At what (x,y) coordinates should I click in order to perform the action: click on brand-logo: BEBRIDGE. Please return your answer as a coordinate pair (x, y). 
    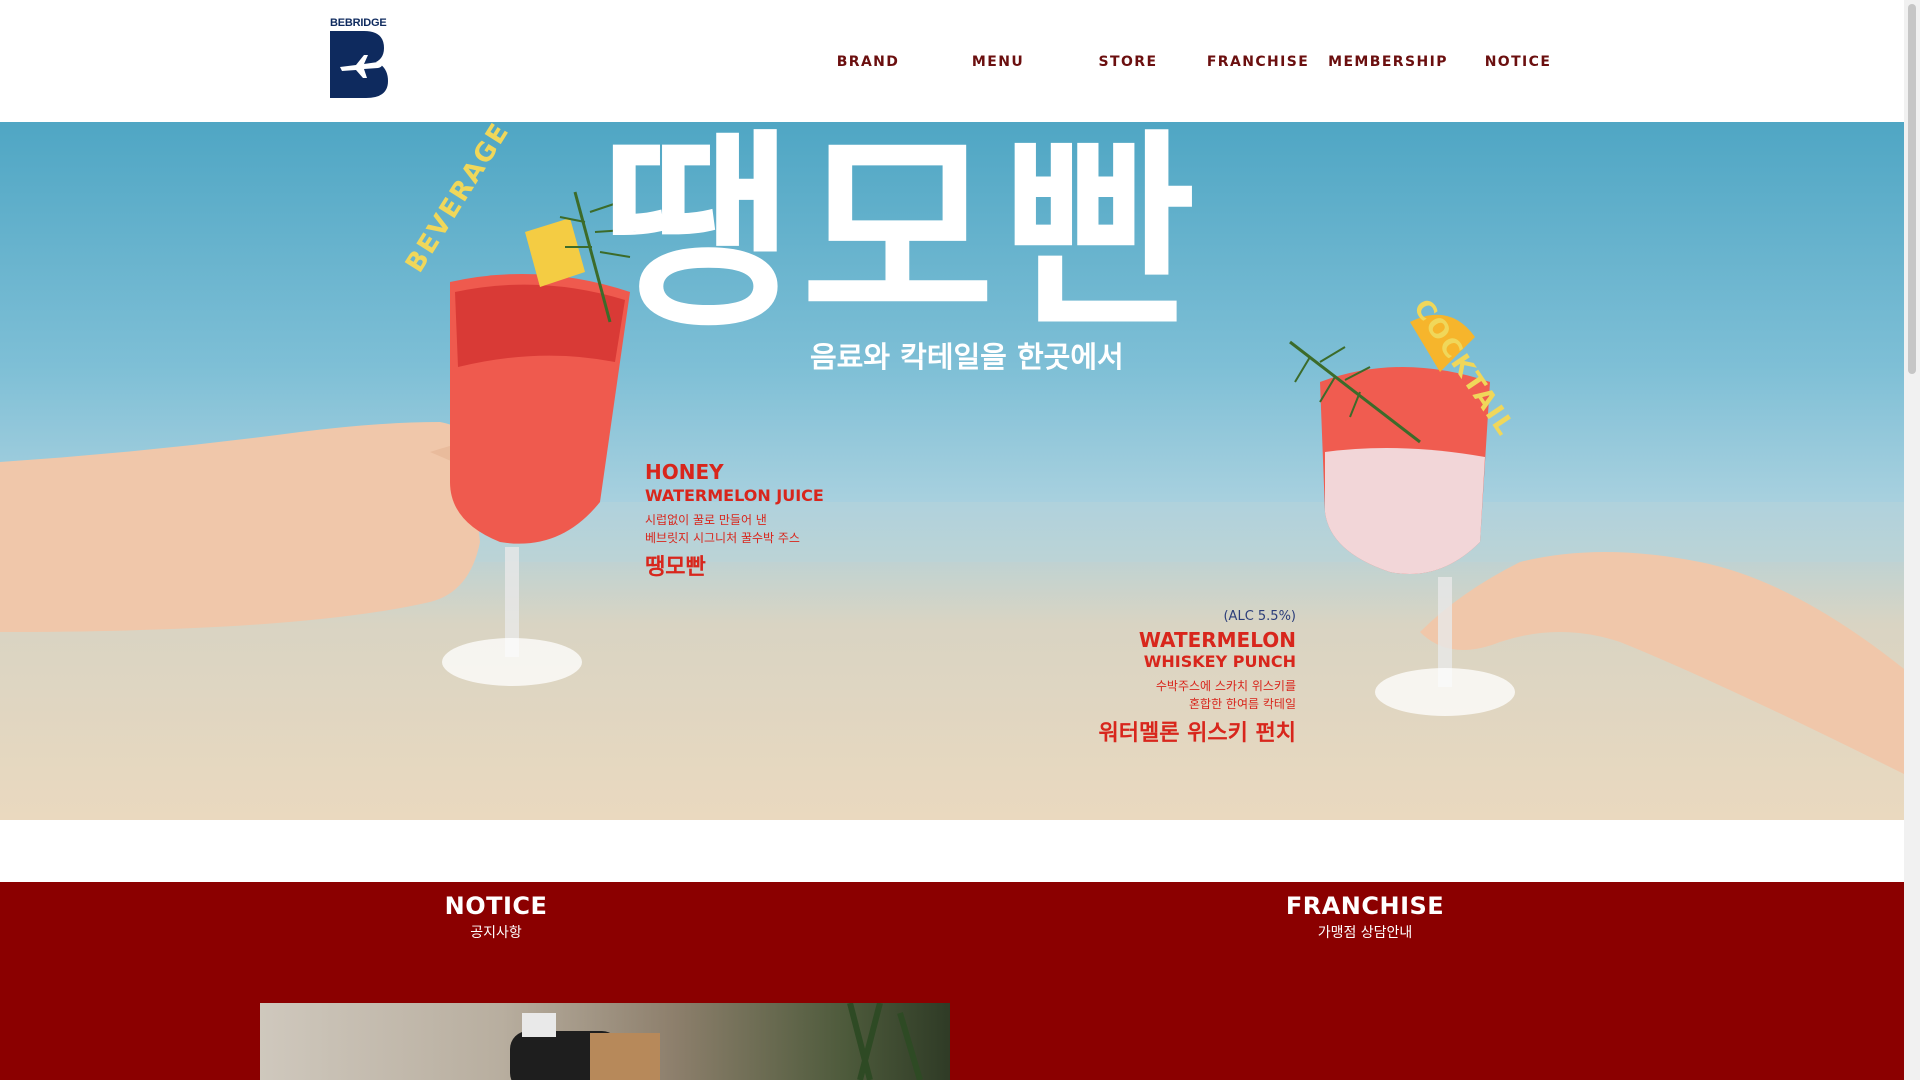
    Looking at the image, I should click on (359, 58).